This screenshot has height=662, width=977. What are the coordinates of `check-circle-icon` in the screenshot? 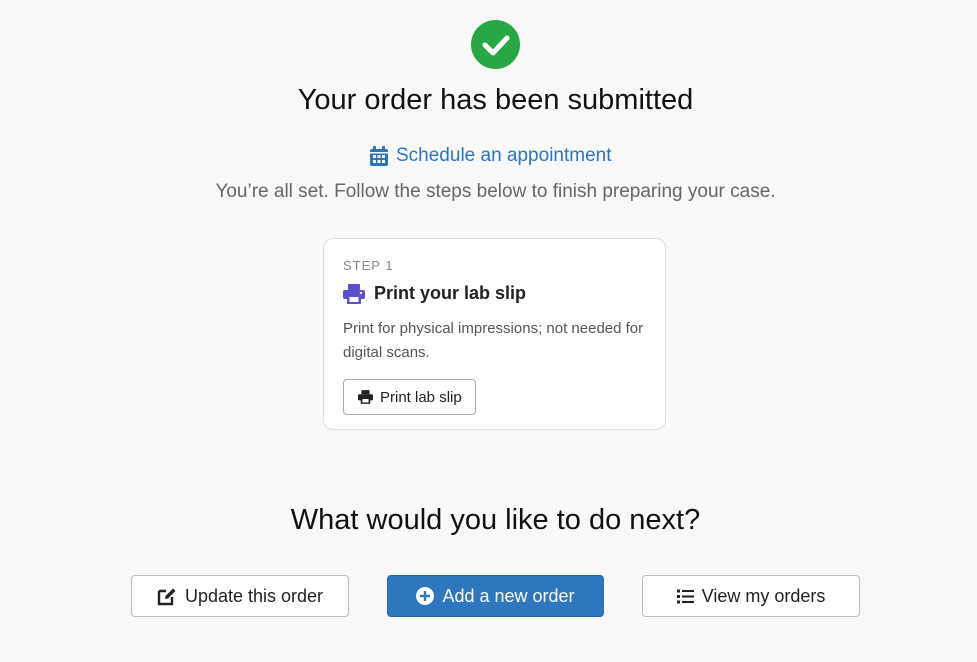 It's located at (495, 44).